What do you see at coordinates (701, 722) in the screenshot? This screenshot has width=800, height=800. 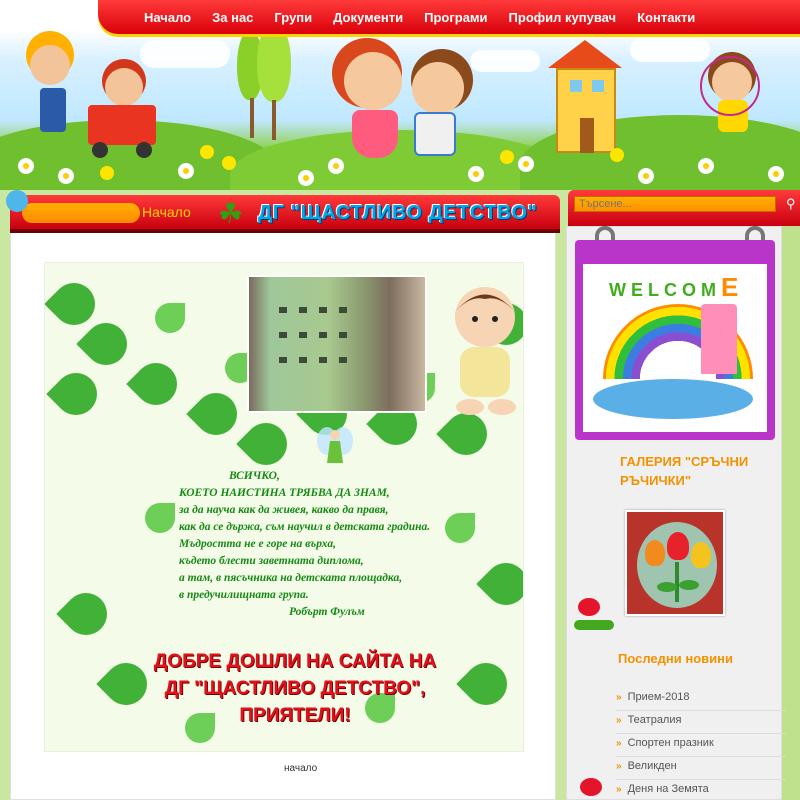 I see `news-item: » Театралия` at bounding box center [701, 722].